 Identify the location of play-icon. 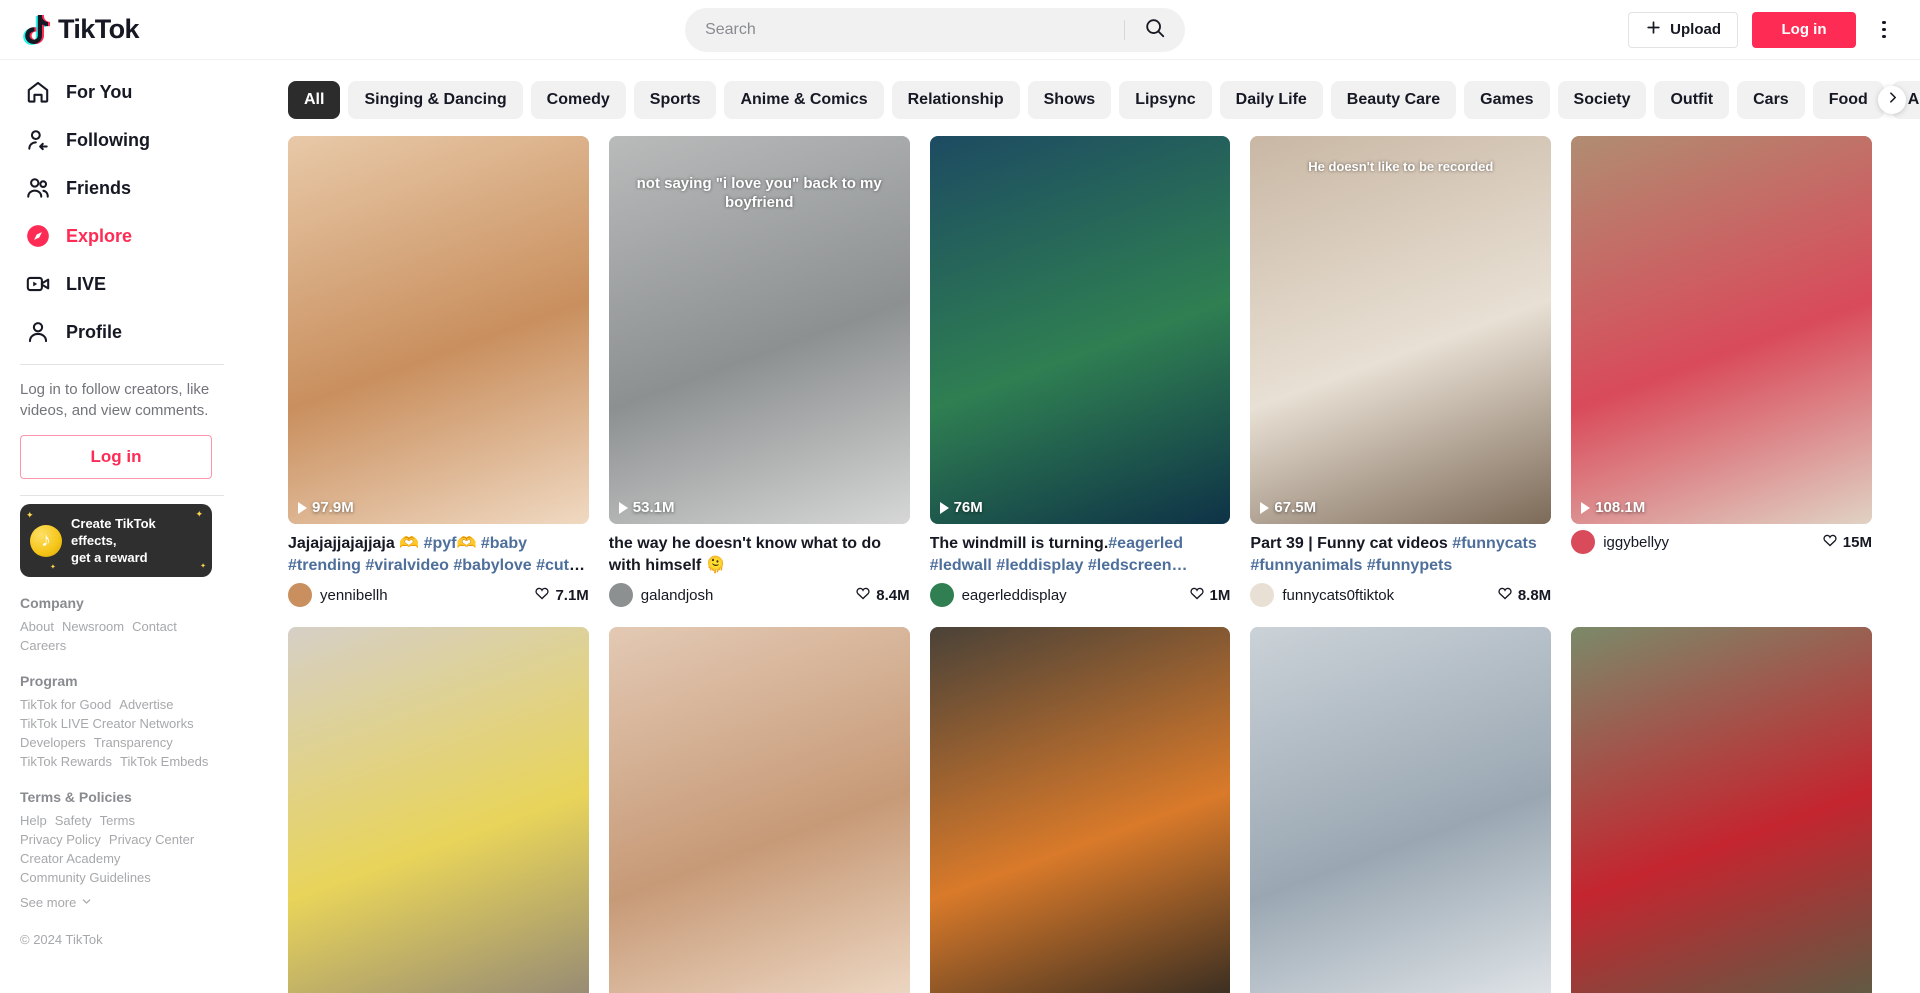
(623, 507).